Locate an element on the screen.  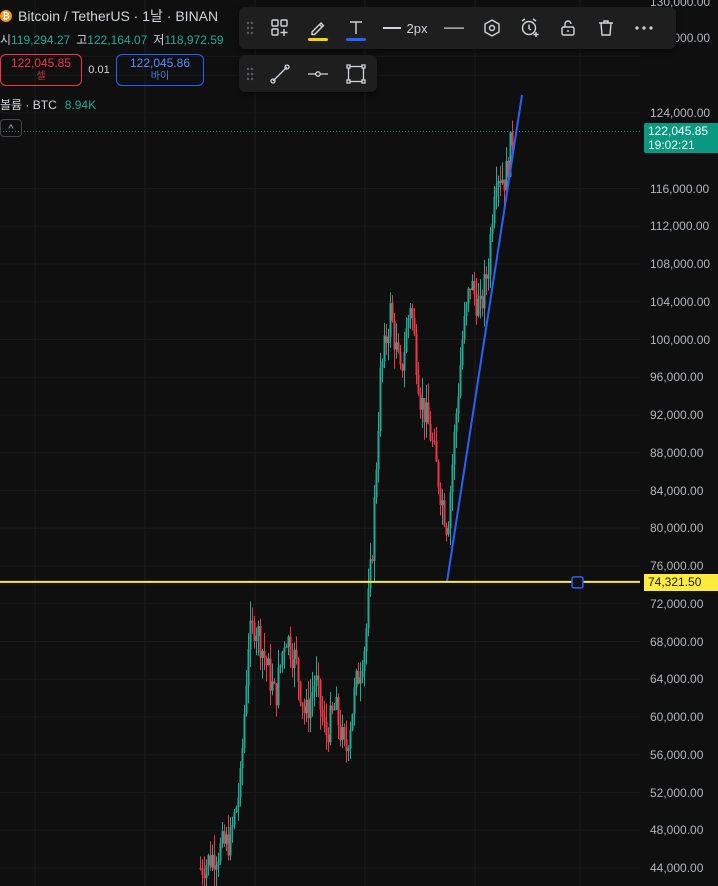
lock-button is located at coordinates (568, 28).